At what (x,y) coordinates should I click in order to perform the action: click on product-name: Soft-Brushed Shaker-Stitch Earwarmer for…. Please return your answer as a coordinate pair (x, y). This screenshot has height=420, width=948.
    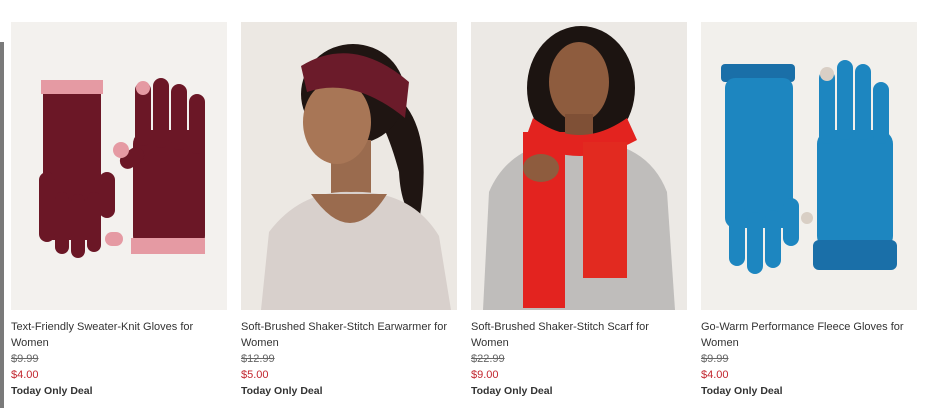
    Looking at the image, I should click on (349, 335).